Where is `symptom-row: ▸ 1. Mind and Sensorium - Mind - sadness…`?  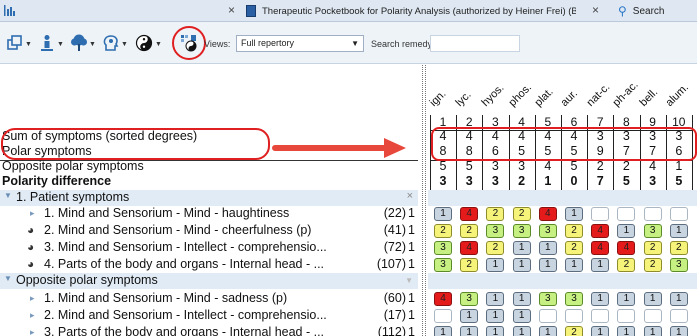 symptom-row: ▸ 1. Mind and Sensorium - Mind - sadness… is located at coordinates (209, 299).